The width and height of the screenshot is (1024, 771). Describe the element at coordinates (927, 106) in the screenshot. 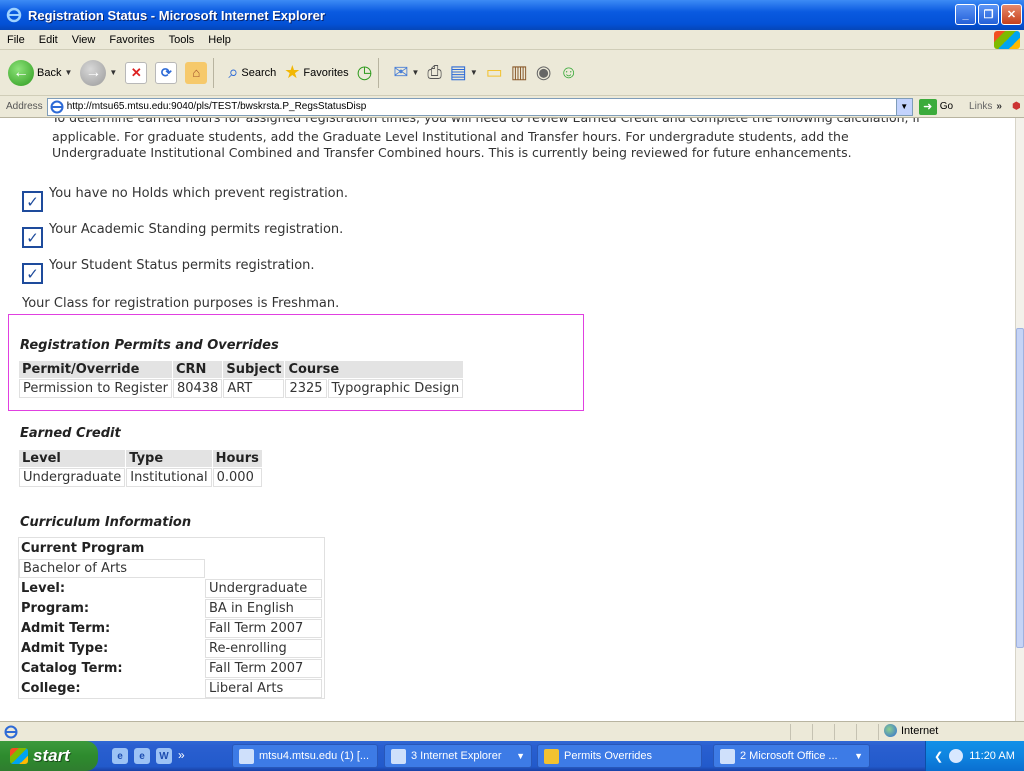

I see `go-arrow-icon: ➜` at that location.